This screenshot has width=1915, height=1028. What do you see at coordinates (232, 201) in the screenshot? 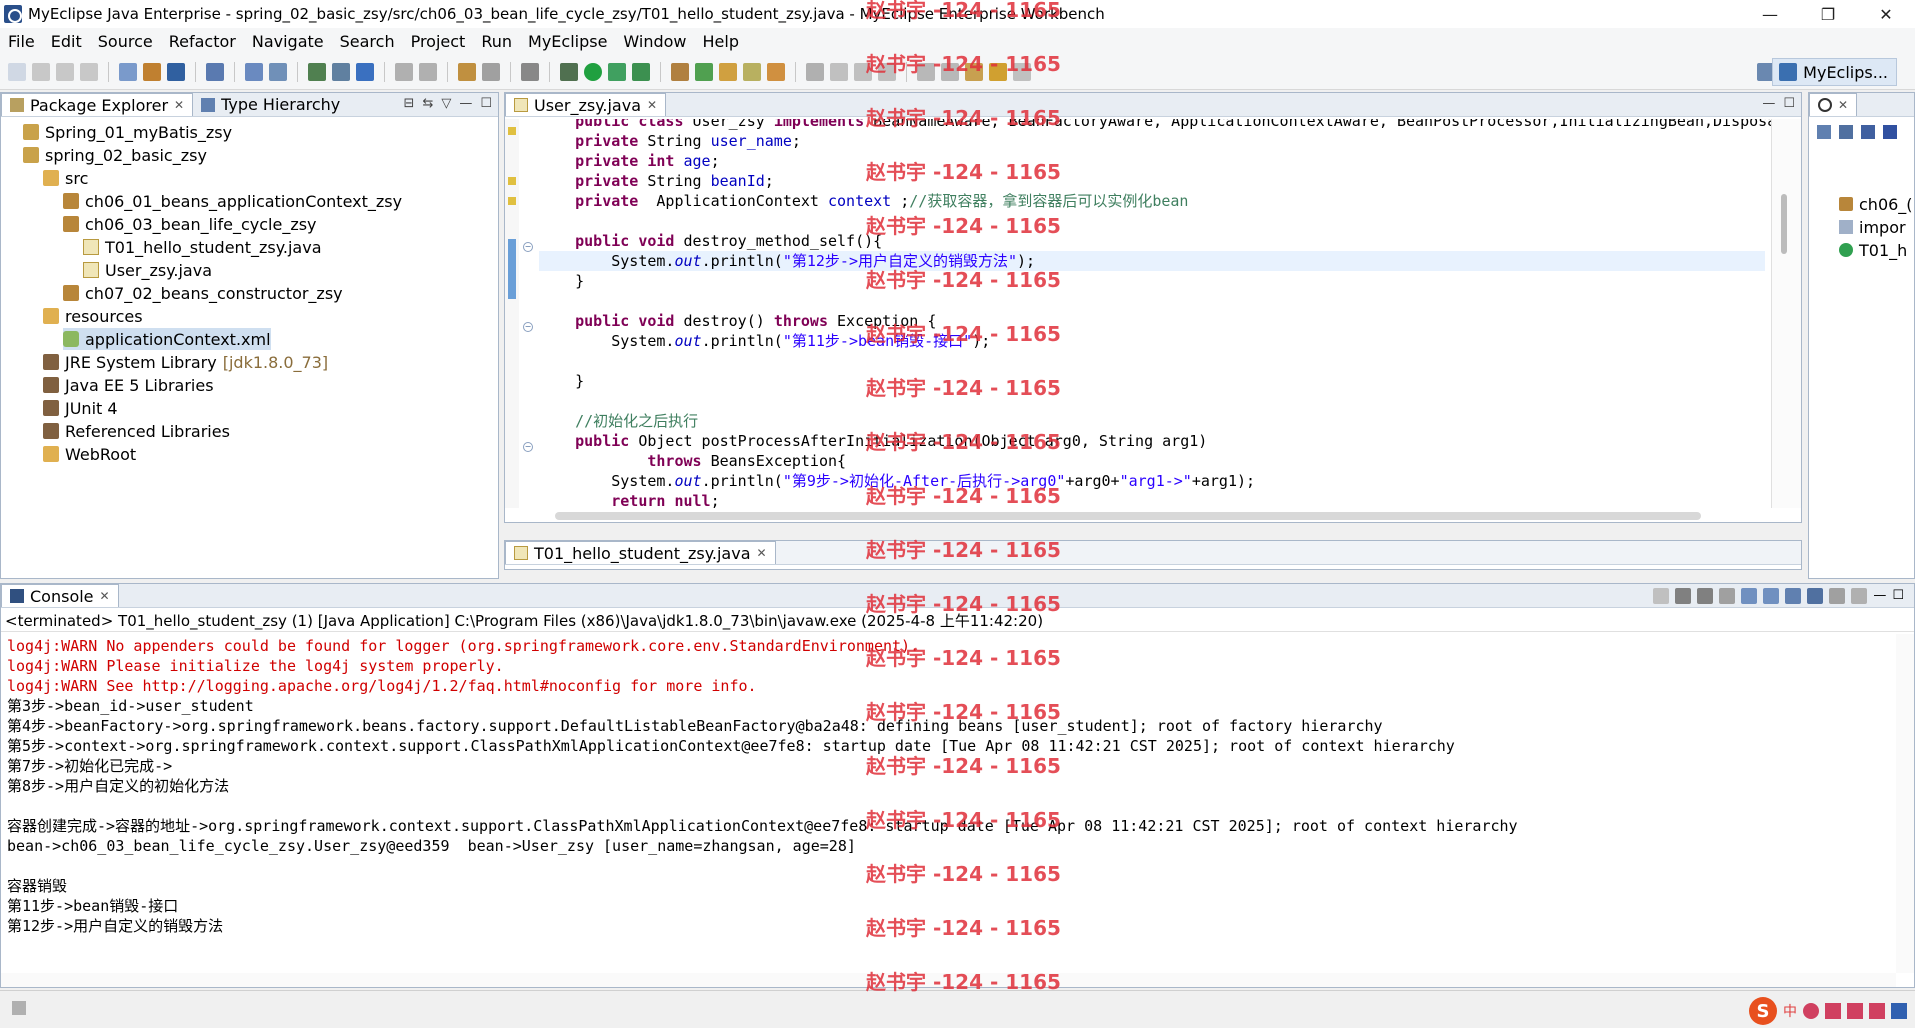
I see `tree-item: ch06_01_beans_applicationContext_zsy` at bounding box center [232, 201].